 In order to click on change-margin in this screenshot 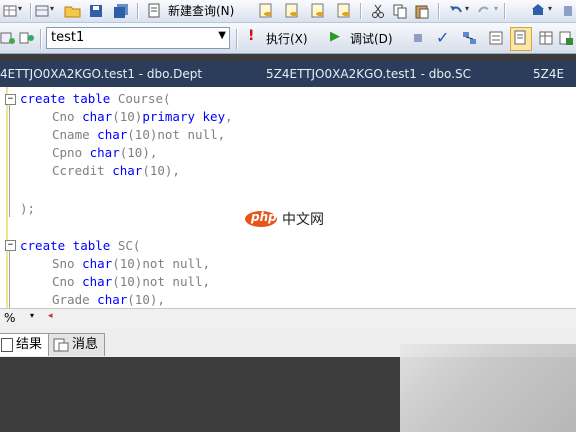, I will do `click(4, 197)`.